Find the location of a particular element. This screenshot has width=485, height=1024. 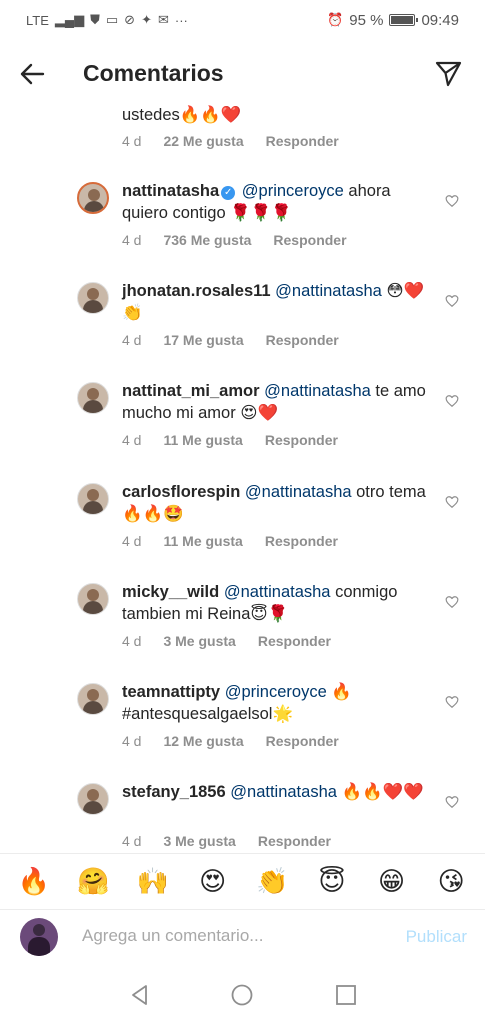

nav-recents-icon is located at coordinates (346, 995).